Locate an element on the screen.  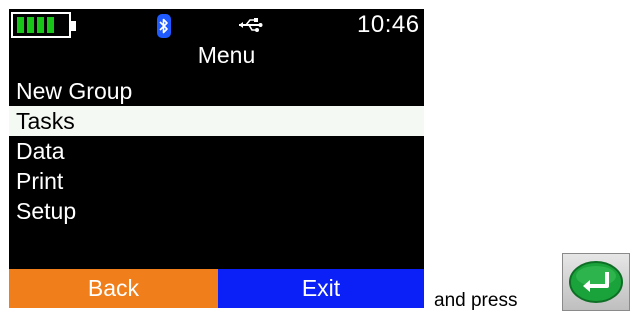
back-softkey: Back is located at coordinates (113, 288).